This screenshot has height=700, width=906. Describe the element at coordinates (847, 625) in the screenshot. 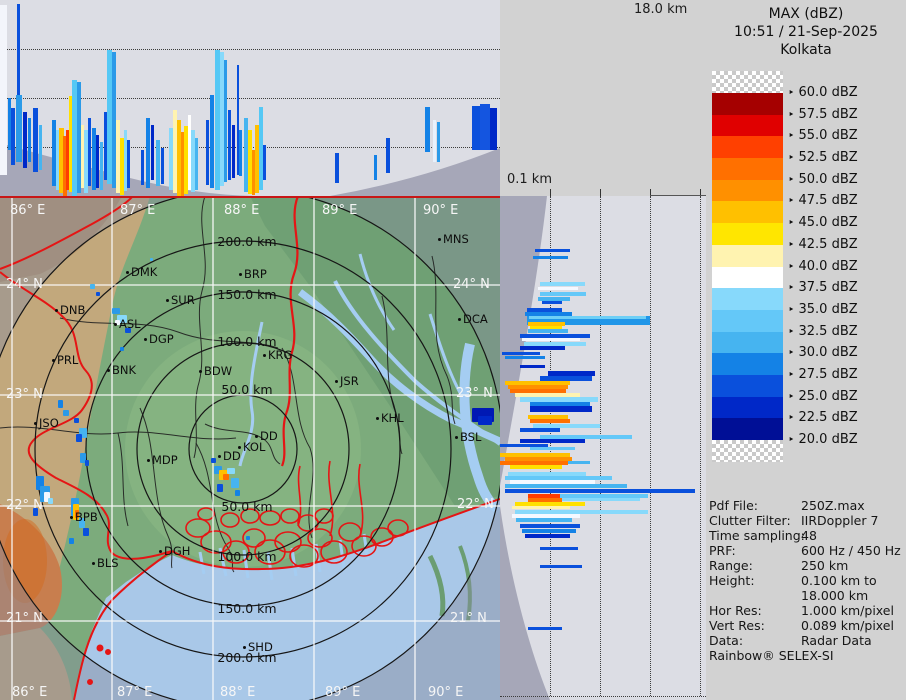

I see `metadata-value: 0.089 km/pixel` at that location.